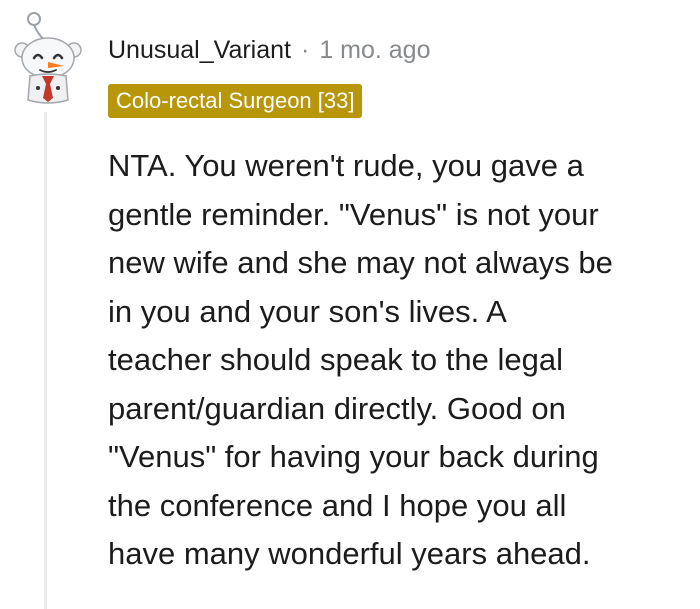 The height and width of the screenshot is (609, 700). I want to click on comment-body-line: NTA. You weren't rude, you gave a, so click(346, 165).